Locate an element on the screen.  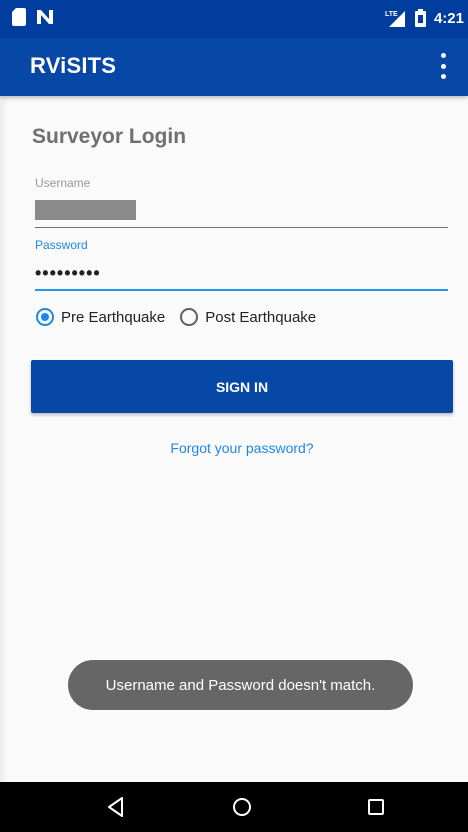
sign-in-button: SIGN IN is located at coordinates (242, 386).